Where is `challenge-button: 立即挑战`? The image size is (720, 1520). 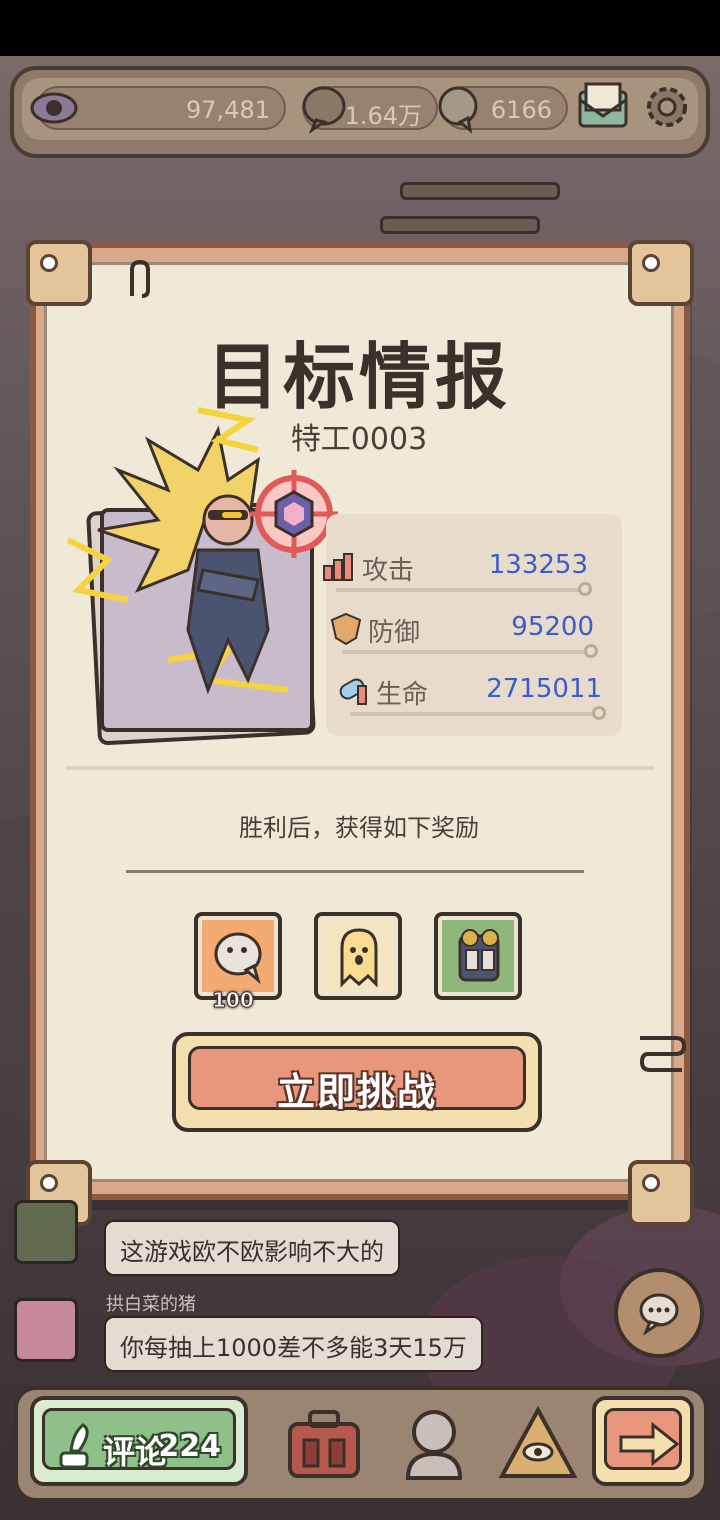 challenge-button: 立即挑战 is located at coordinates (357, 1082).